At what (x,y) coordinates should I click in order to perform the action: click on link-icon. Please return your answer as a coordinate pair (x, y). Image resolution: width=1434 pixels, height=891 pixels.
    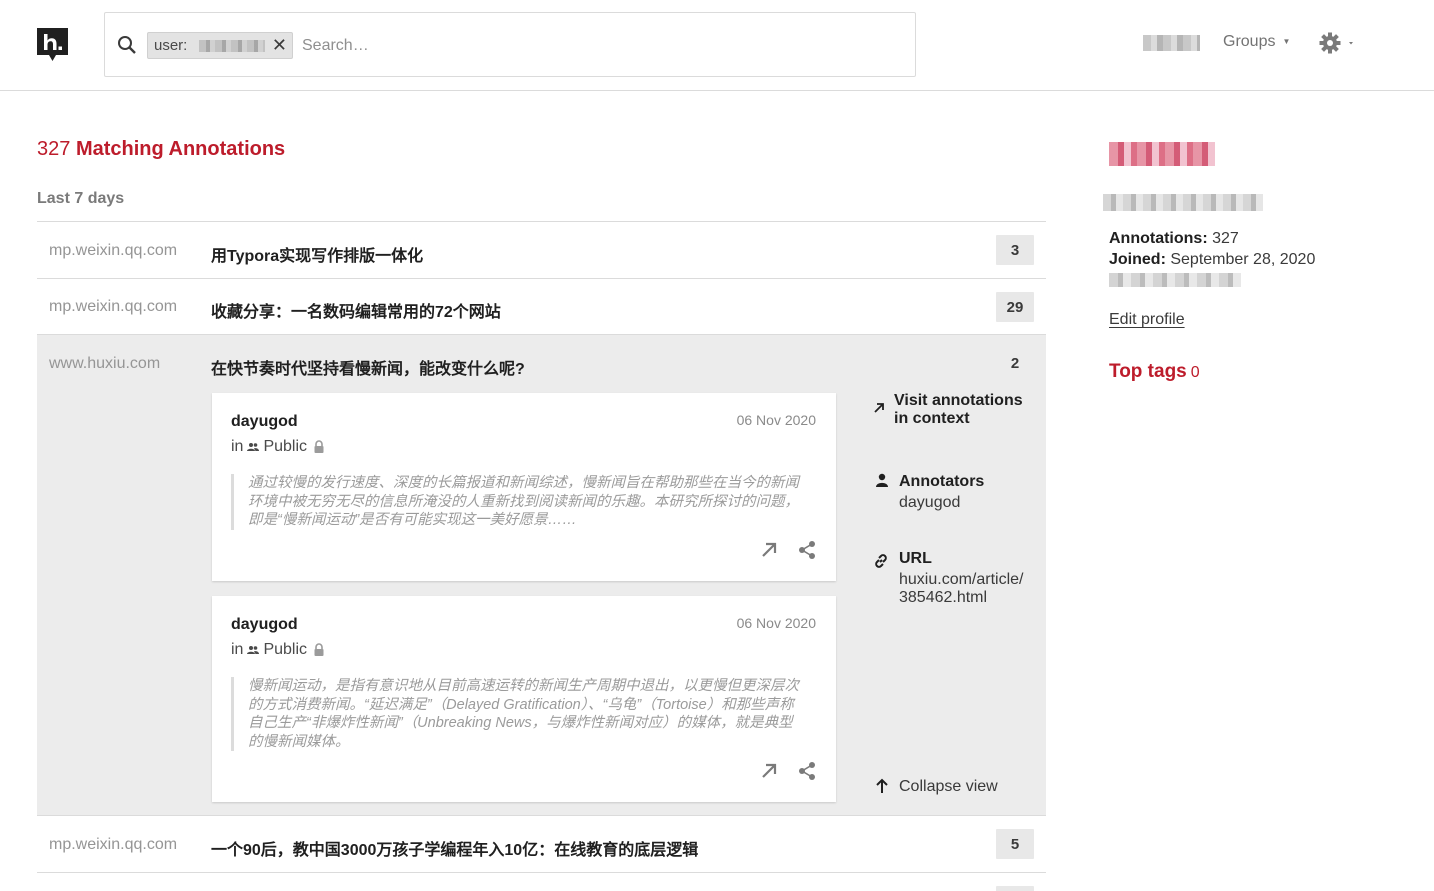
    Looking at the image, I should click on (881, 561).